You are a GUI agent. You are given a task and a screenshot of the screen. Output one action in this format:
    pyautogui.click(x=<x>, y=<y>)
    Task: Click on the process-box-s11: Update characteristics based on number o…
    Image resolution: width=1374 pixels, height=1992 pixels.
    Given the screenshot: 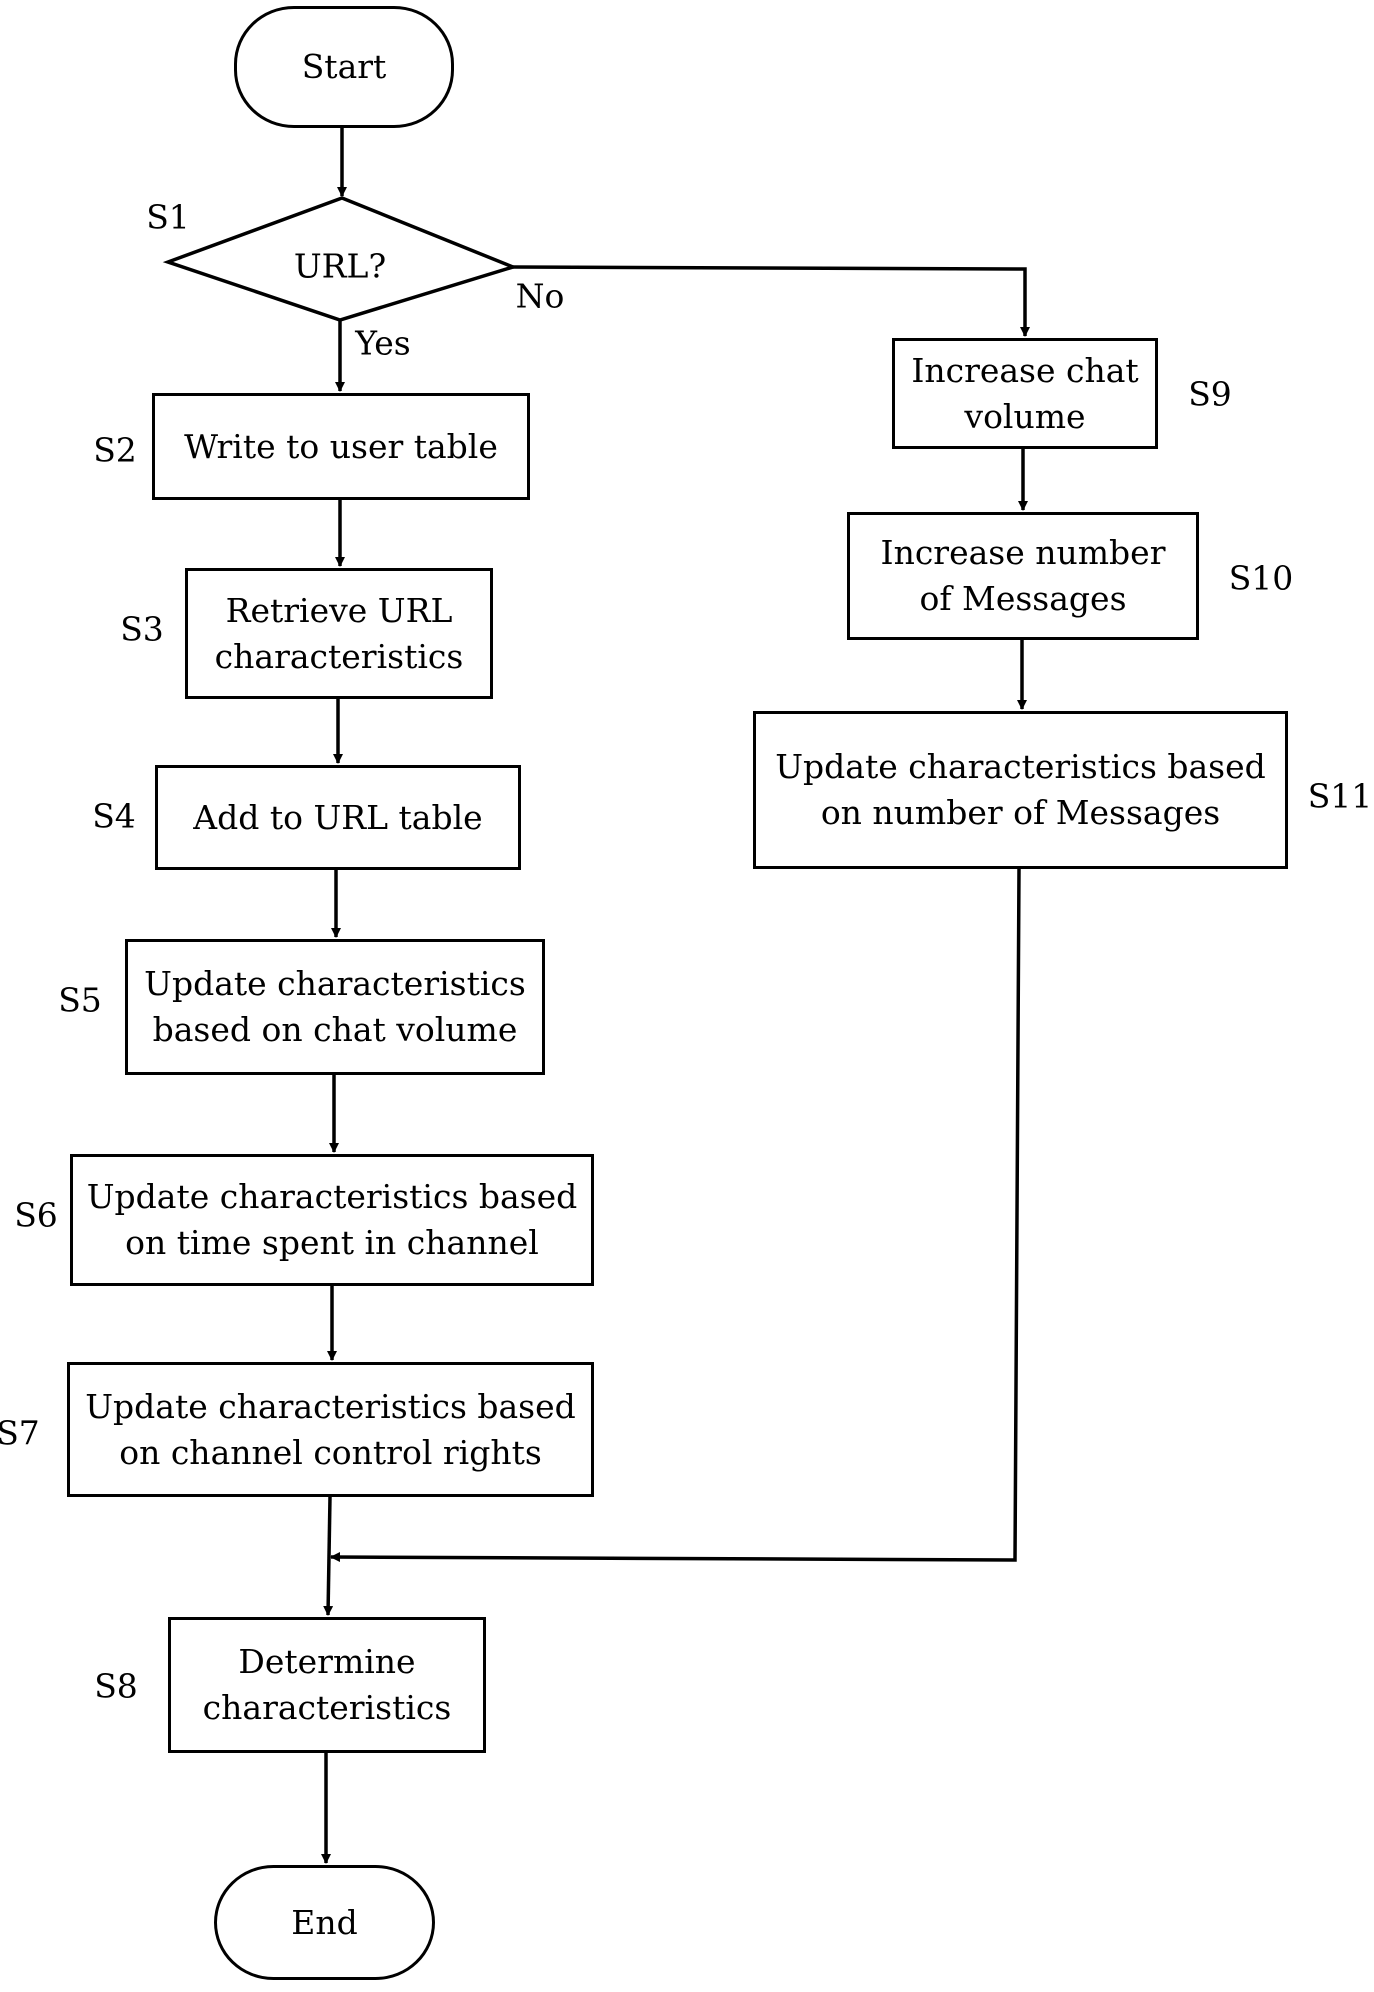 What is the action you would take?
    pyautogui.click(x=1020, y=790)
    